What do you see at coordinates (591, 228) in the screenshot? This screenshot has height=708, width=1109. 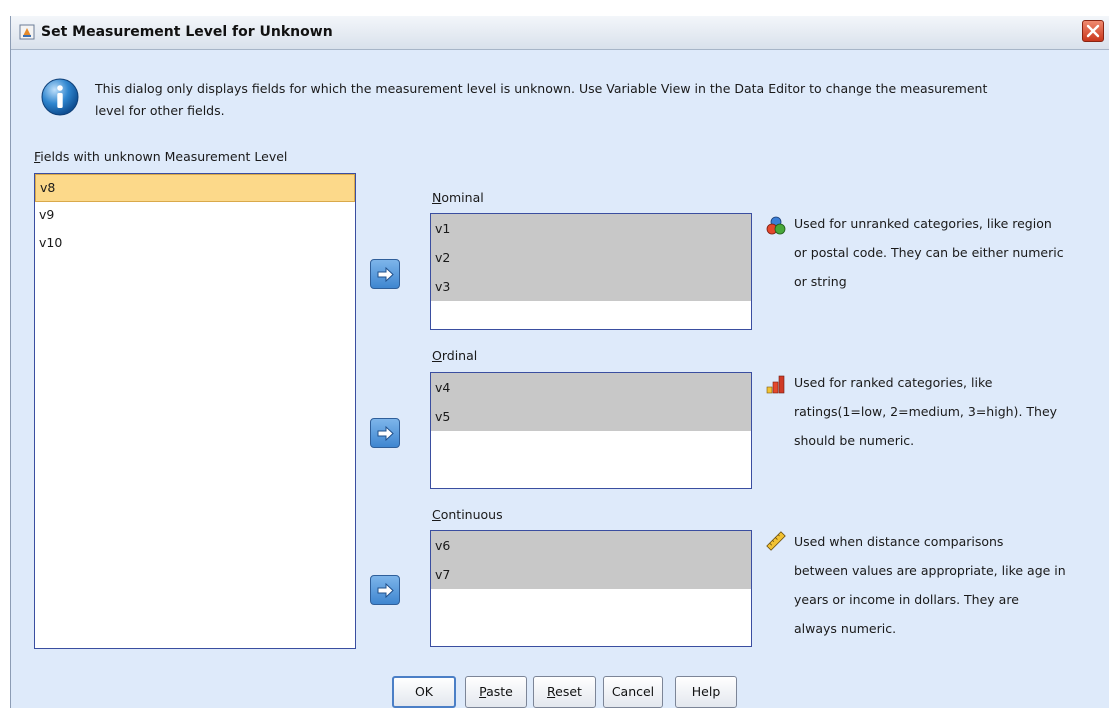 I see `nominal-item-v1: v1` at bounding box center [591, 228].